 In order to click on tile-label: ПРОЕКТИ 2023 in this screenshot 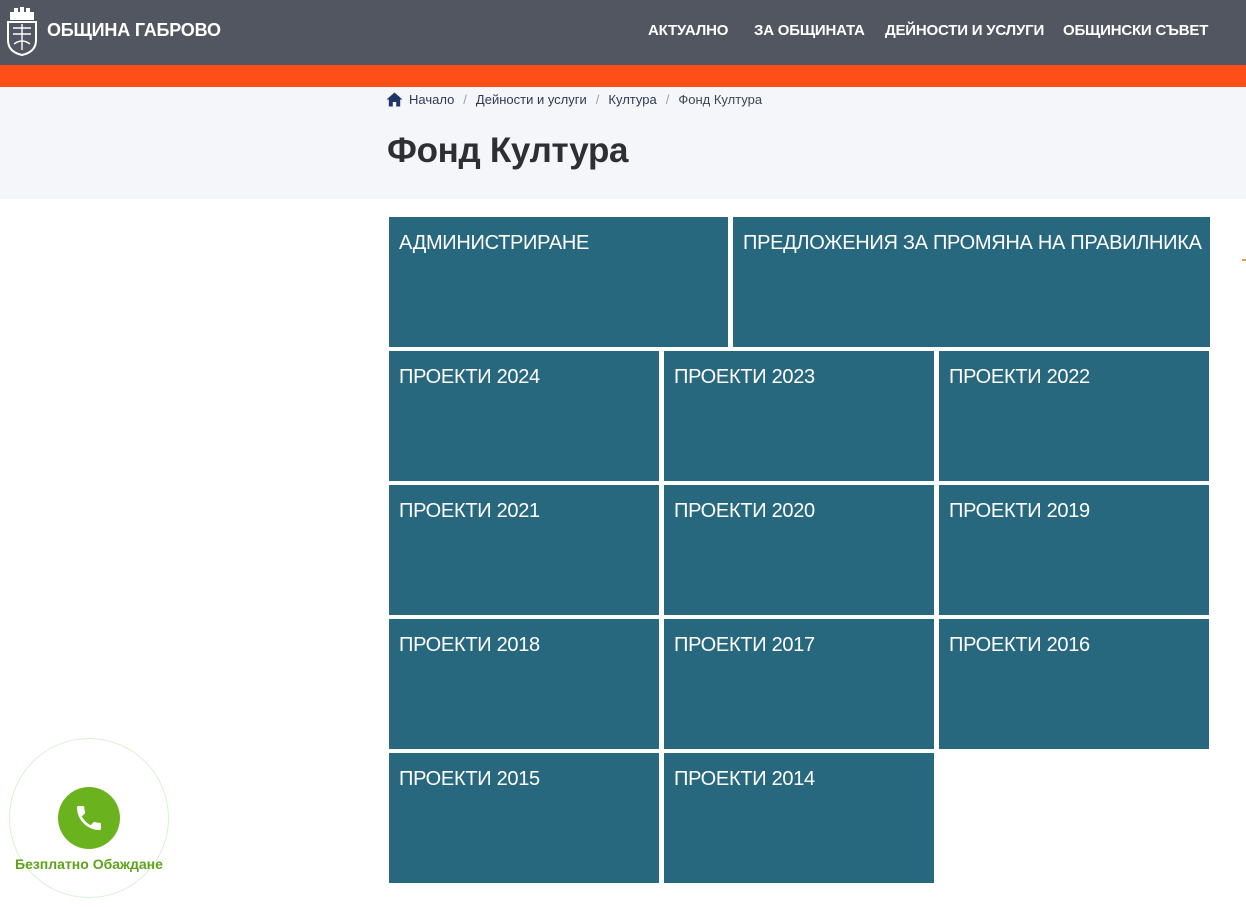, I will do `click(744, 377)`.